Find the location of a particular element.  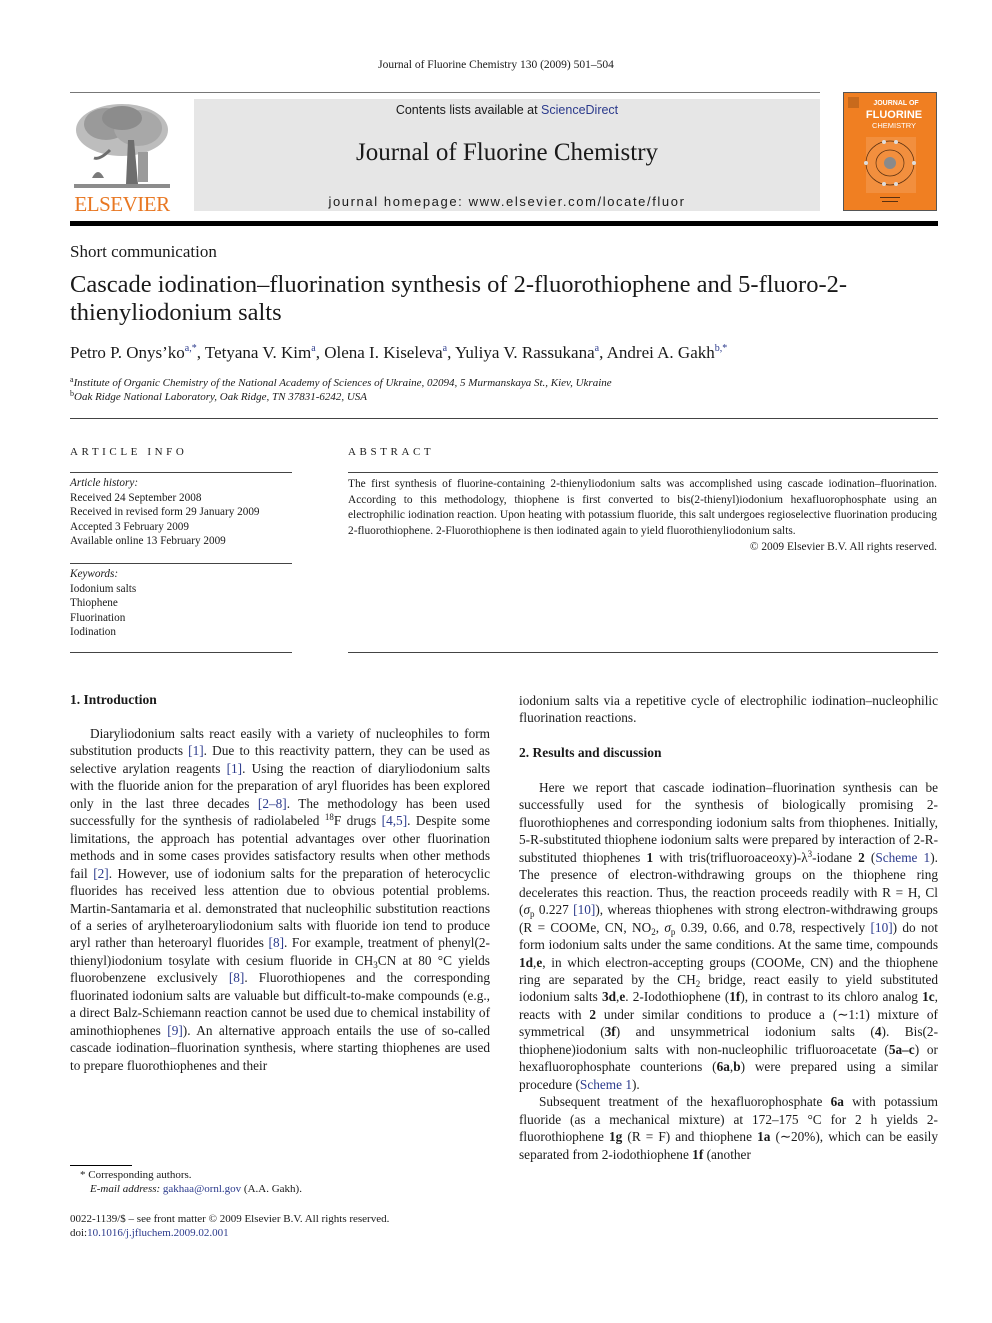

cover-art-icon: JOURNAL OF FLUORINE CHEMISTRY is located at coordinates (885, 149).